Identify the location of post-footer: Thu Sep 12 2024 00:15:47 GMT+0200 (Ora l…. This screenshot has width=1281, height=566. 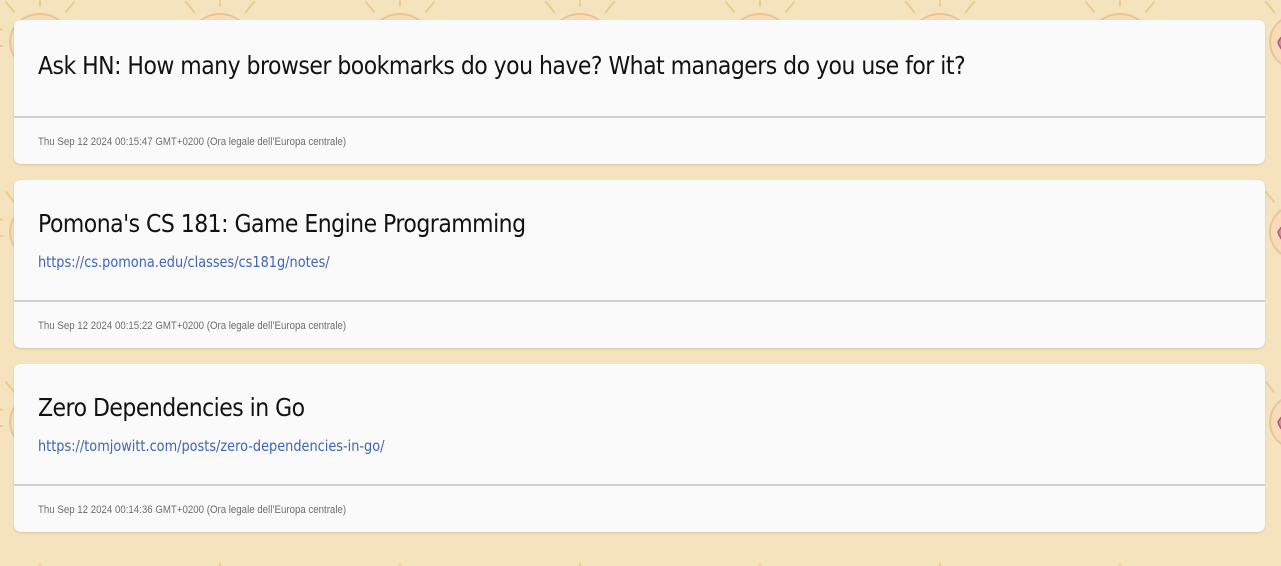
(639, 140).